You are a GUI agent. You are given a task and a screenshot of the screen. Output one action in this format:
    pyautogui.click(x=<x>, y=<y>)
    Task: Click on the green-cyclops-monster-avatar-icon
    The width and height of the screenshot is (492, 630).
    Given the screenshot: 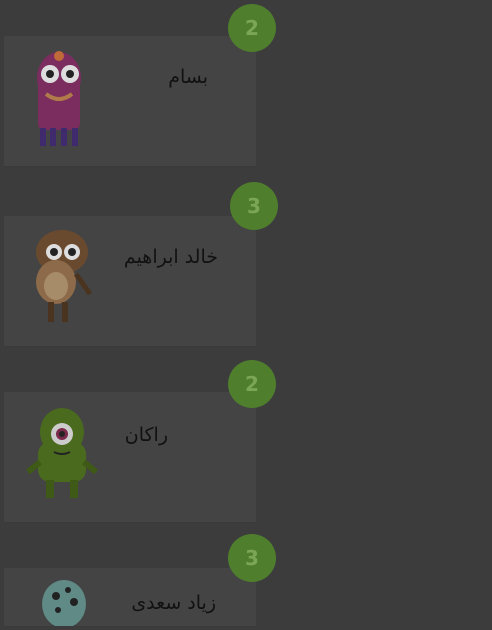 What is the action you would take?
    pyautogui.click(x=62, y=454)
    